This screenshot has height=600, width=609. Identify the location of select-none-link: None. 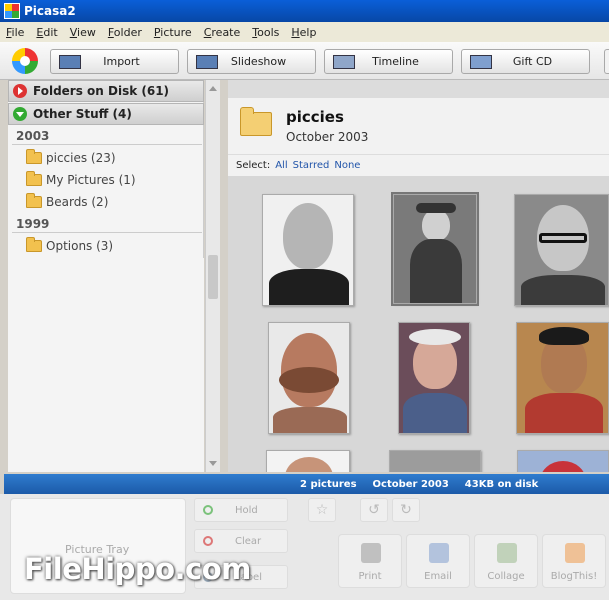
(347, 165).